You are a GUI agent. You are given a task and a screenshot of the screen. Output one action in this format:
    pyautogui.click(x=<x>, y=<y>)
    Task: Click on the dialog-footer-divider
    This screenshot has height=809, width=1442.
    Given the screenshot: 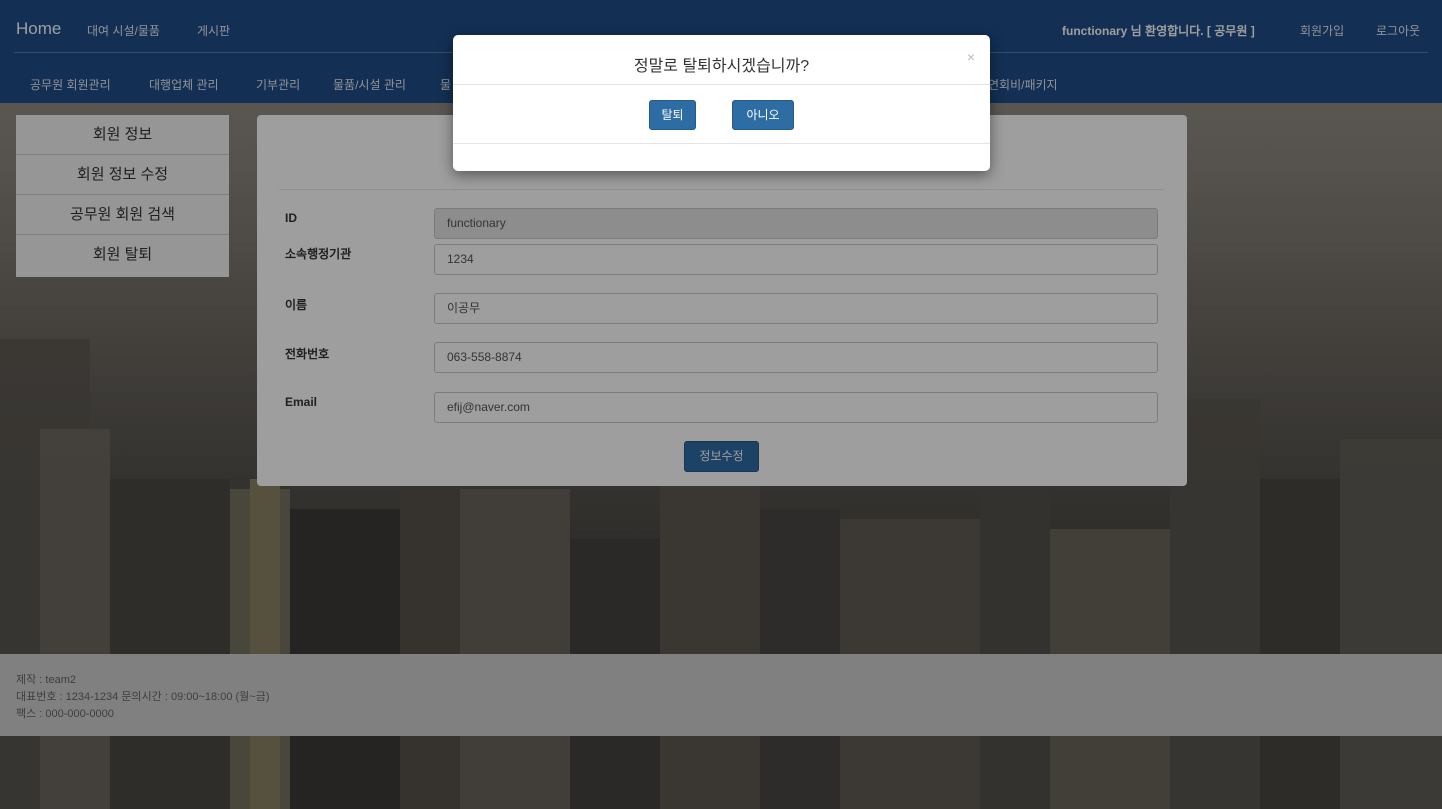 What is the action you would take?
    pyautogui.click(x=721, y=143)
    